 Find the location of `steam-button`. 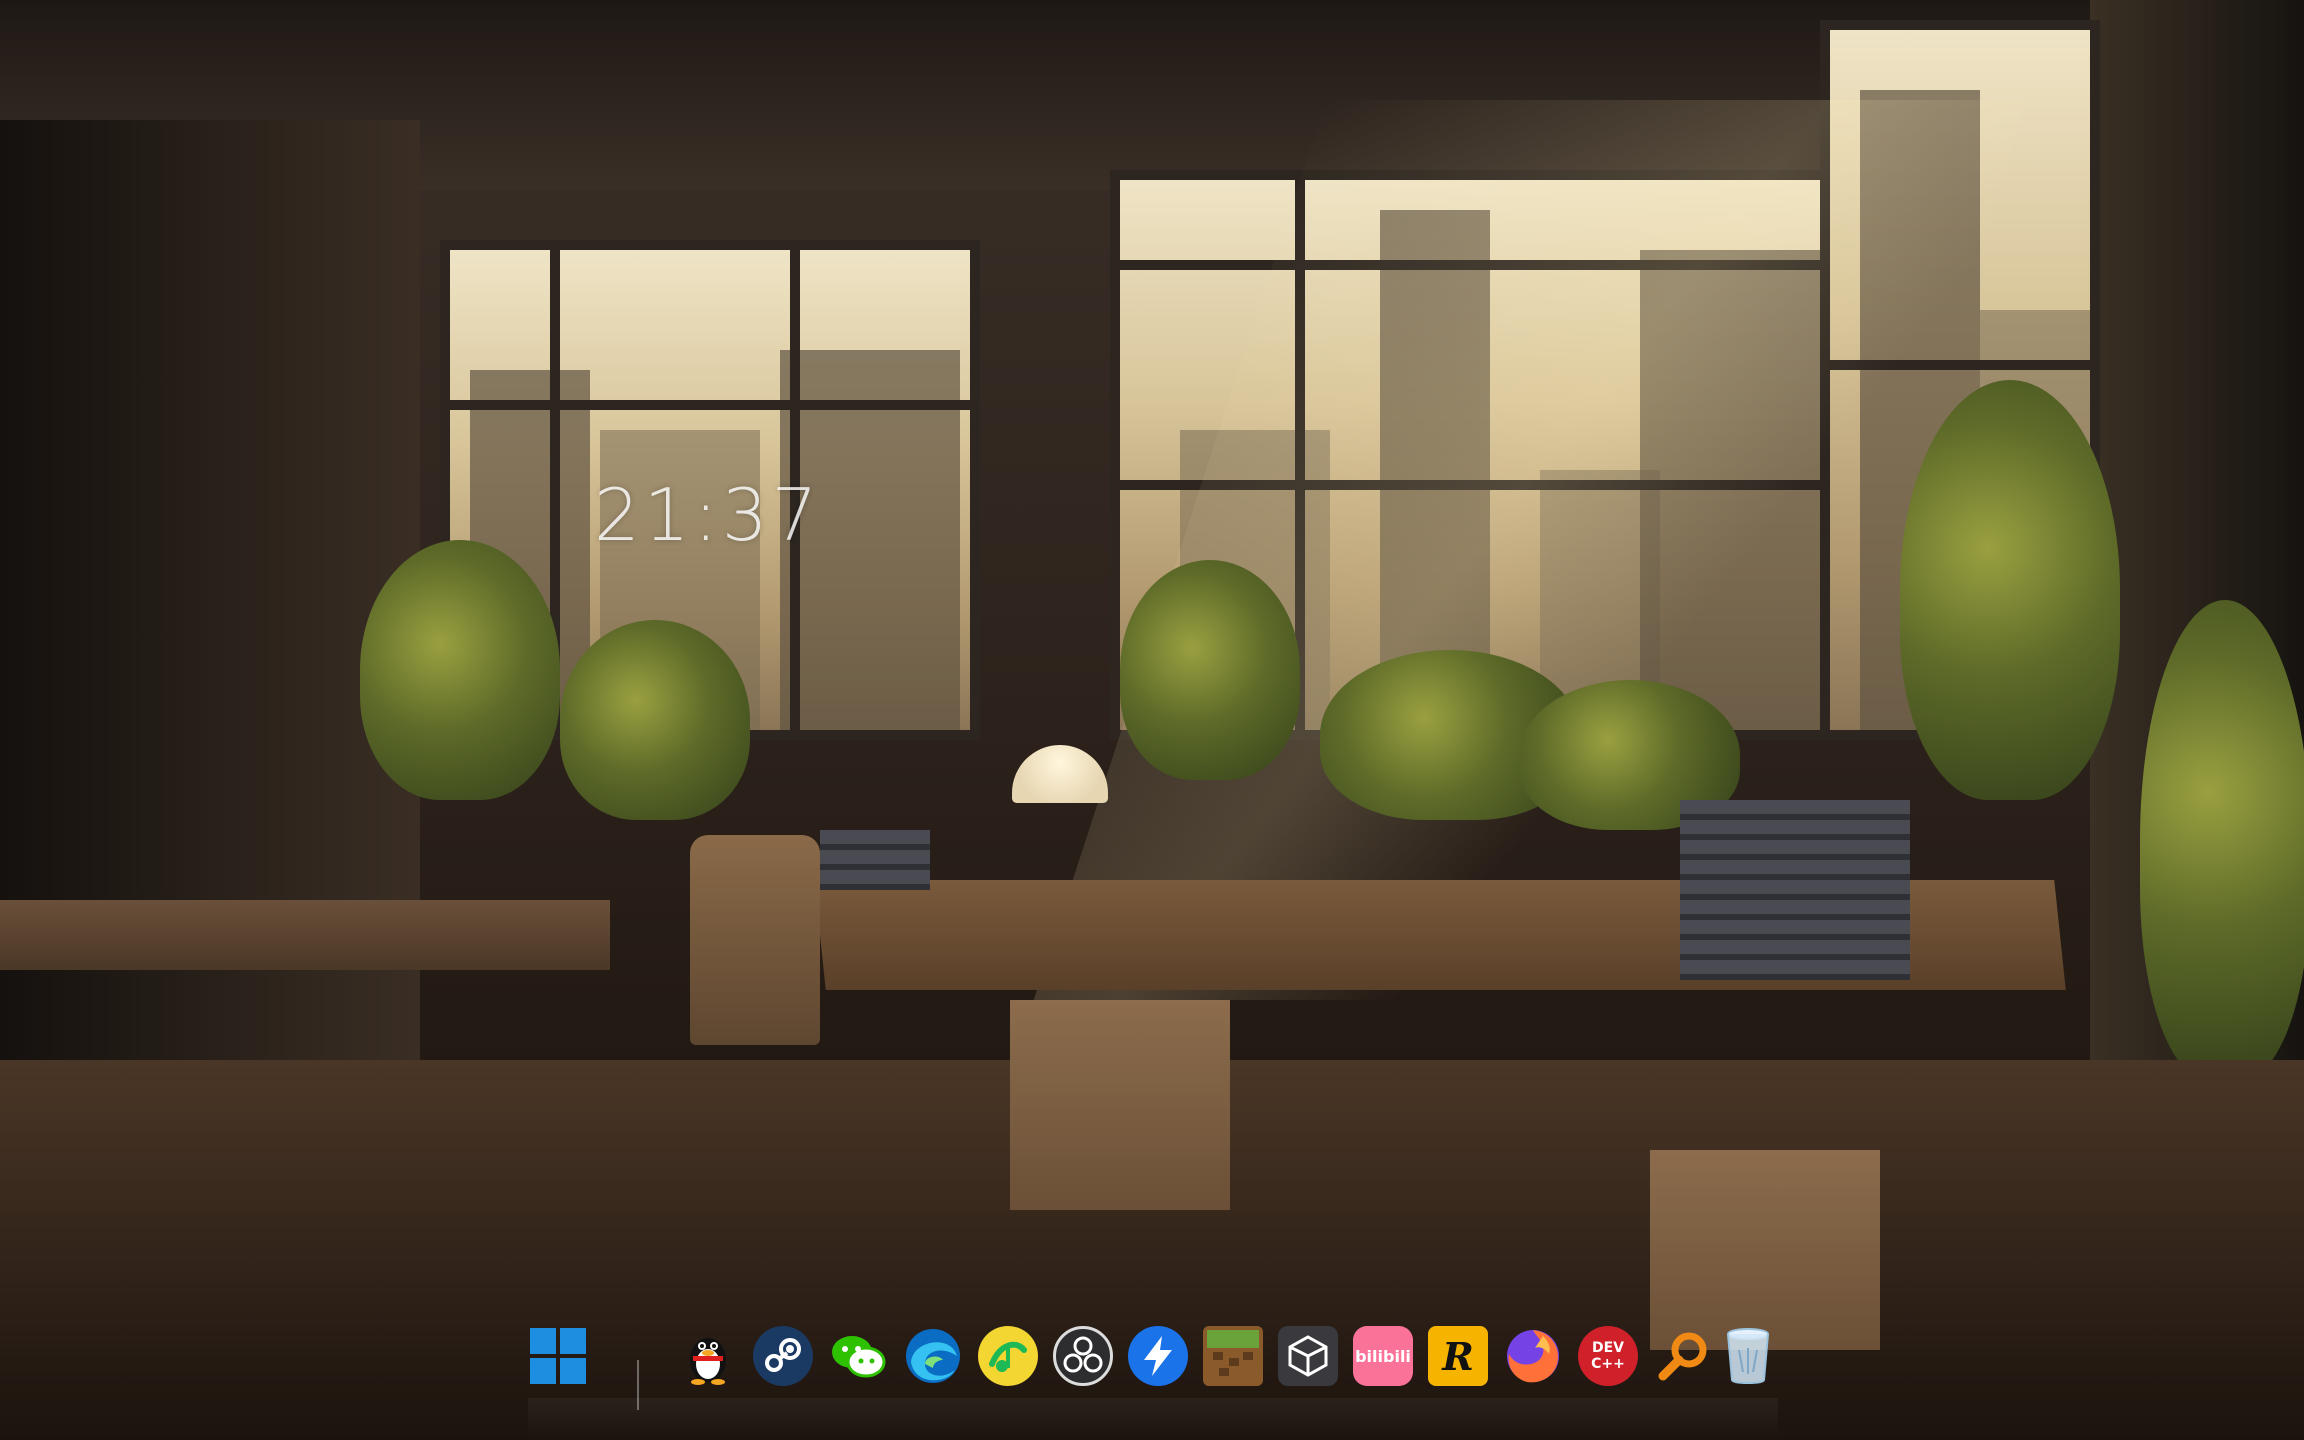

steam-button is located at coordinates (783, 1356).